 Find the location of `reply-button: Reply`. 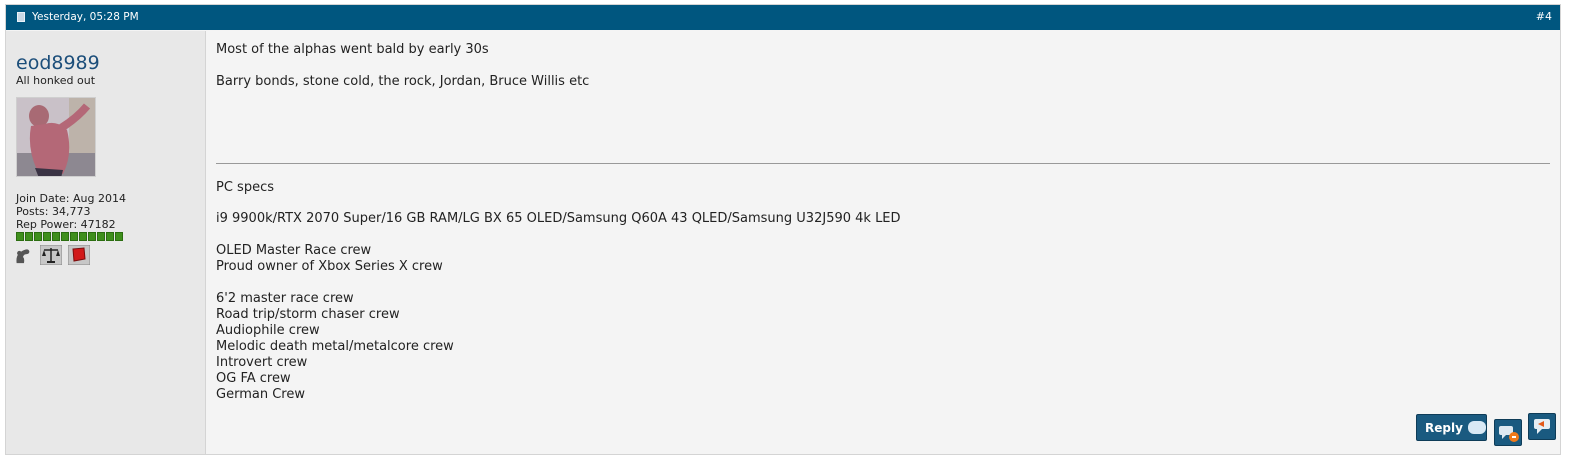

reply-button: Reply is located at coordinates (1451, 427).